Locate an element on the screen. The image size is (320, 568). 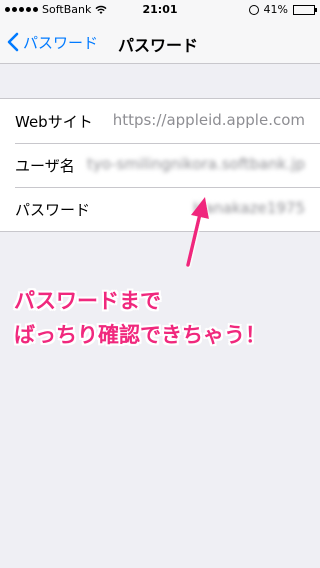
username-label: ユーザ名 is located at coordinates (45, 166).